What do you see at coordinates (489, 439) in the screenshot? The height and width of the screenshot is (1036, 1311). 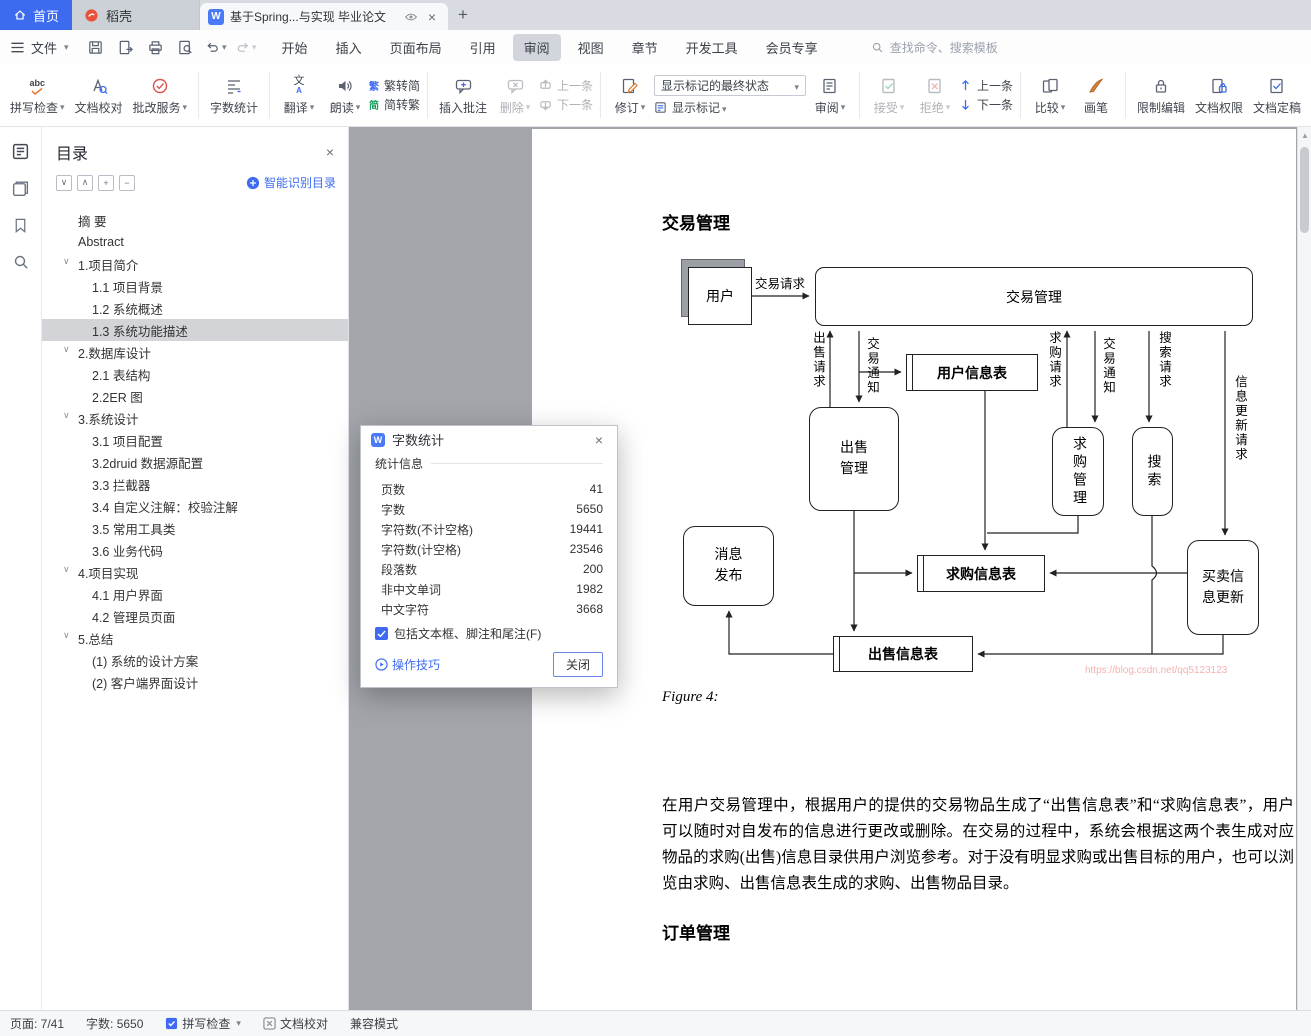 I see `dialog-title-bar: W 字数统计 ×` at bounding box center [489, 439].